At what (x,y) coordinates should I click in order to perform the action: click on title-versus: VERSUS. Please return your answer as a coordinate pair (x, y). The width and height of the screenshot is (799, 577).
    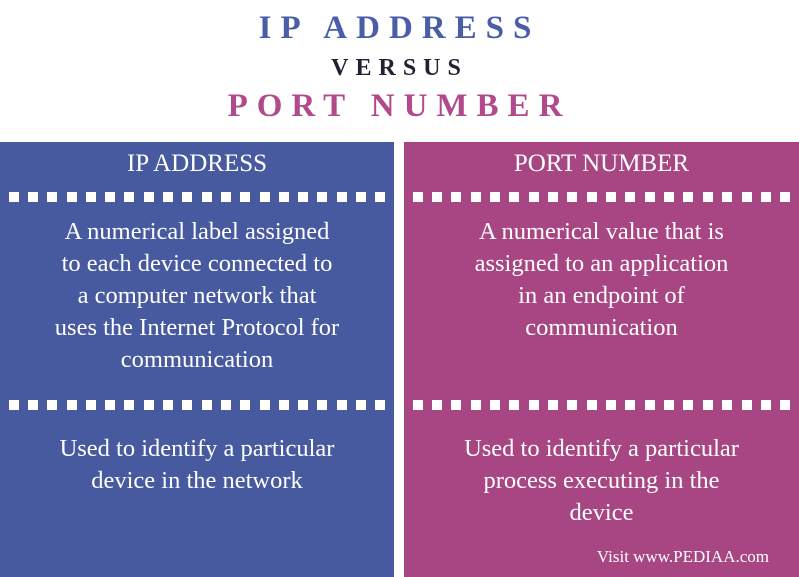
    Looking at the image, I should click on (399, 68).